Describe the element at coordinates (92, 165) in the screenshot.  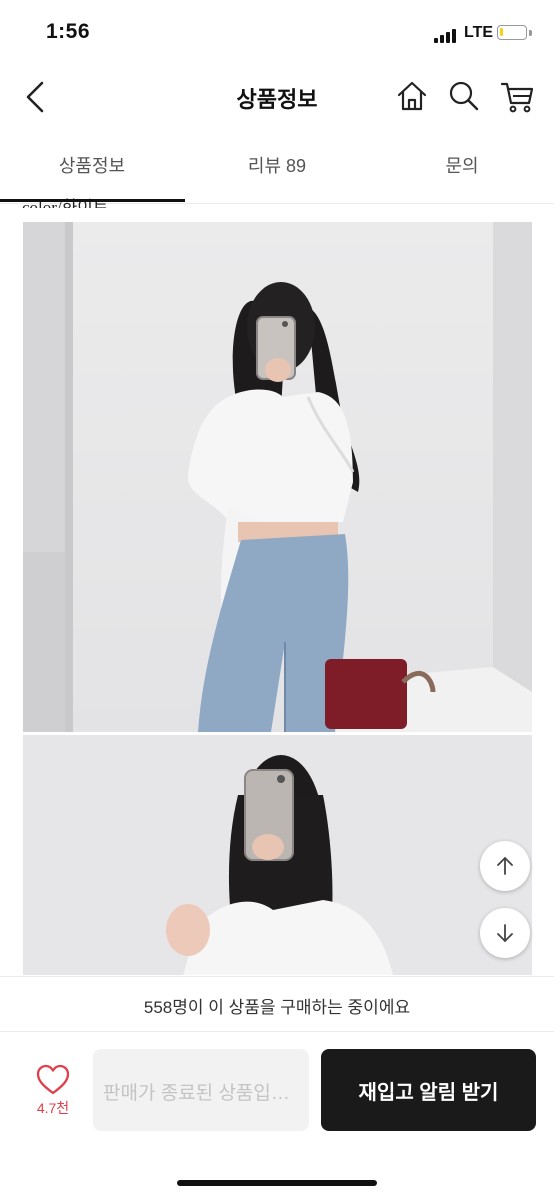
I see `tab-product-info: 상품정보` at that location.